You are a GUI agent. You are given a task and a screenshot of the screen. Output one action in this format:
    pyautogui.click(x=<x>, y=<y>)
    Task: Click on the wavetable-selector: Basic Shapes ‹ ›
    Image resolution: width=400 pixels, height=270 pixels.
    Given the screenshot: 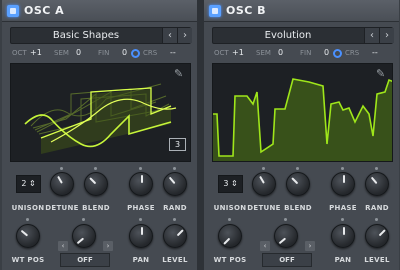 What is the action you would take?
    pyautogui.click(x=101, y=35)
    